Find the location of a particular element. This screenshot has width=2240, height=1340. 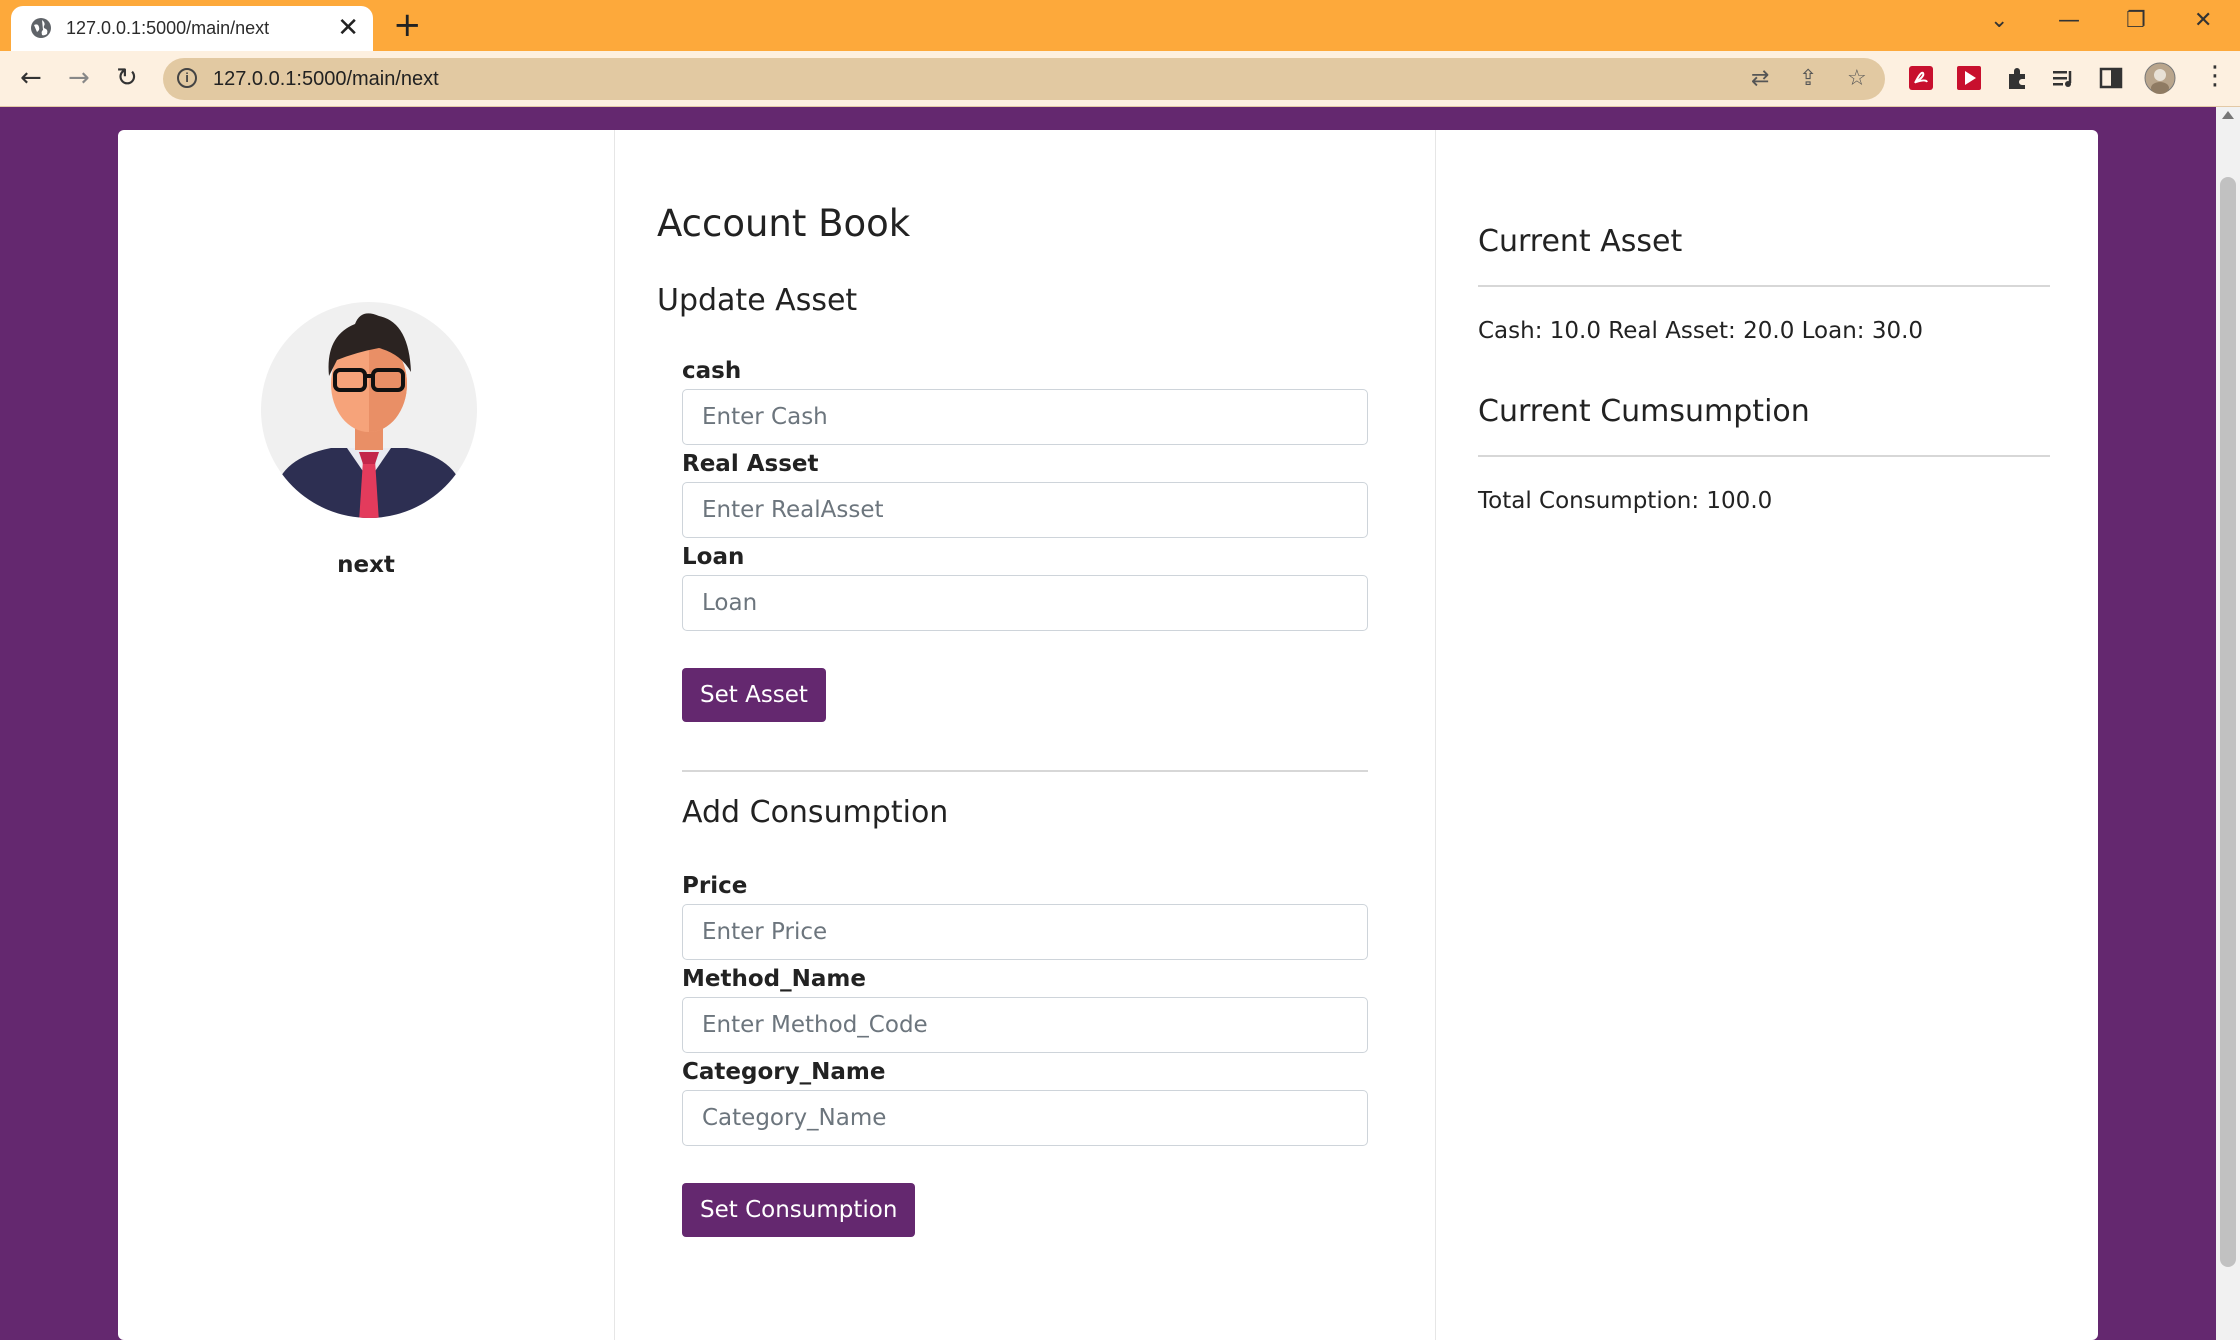

section-divider is located at coordinates (1025, 771).